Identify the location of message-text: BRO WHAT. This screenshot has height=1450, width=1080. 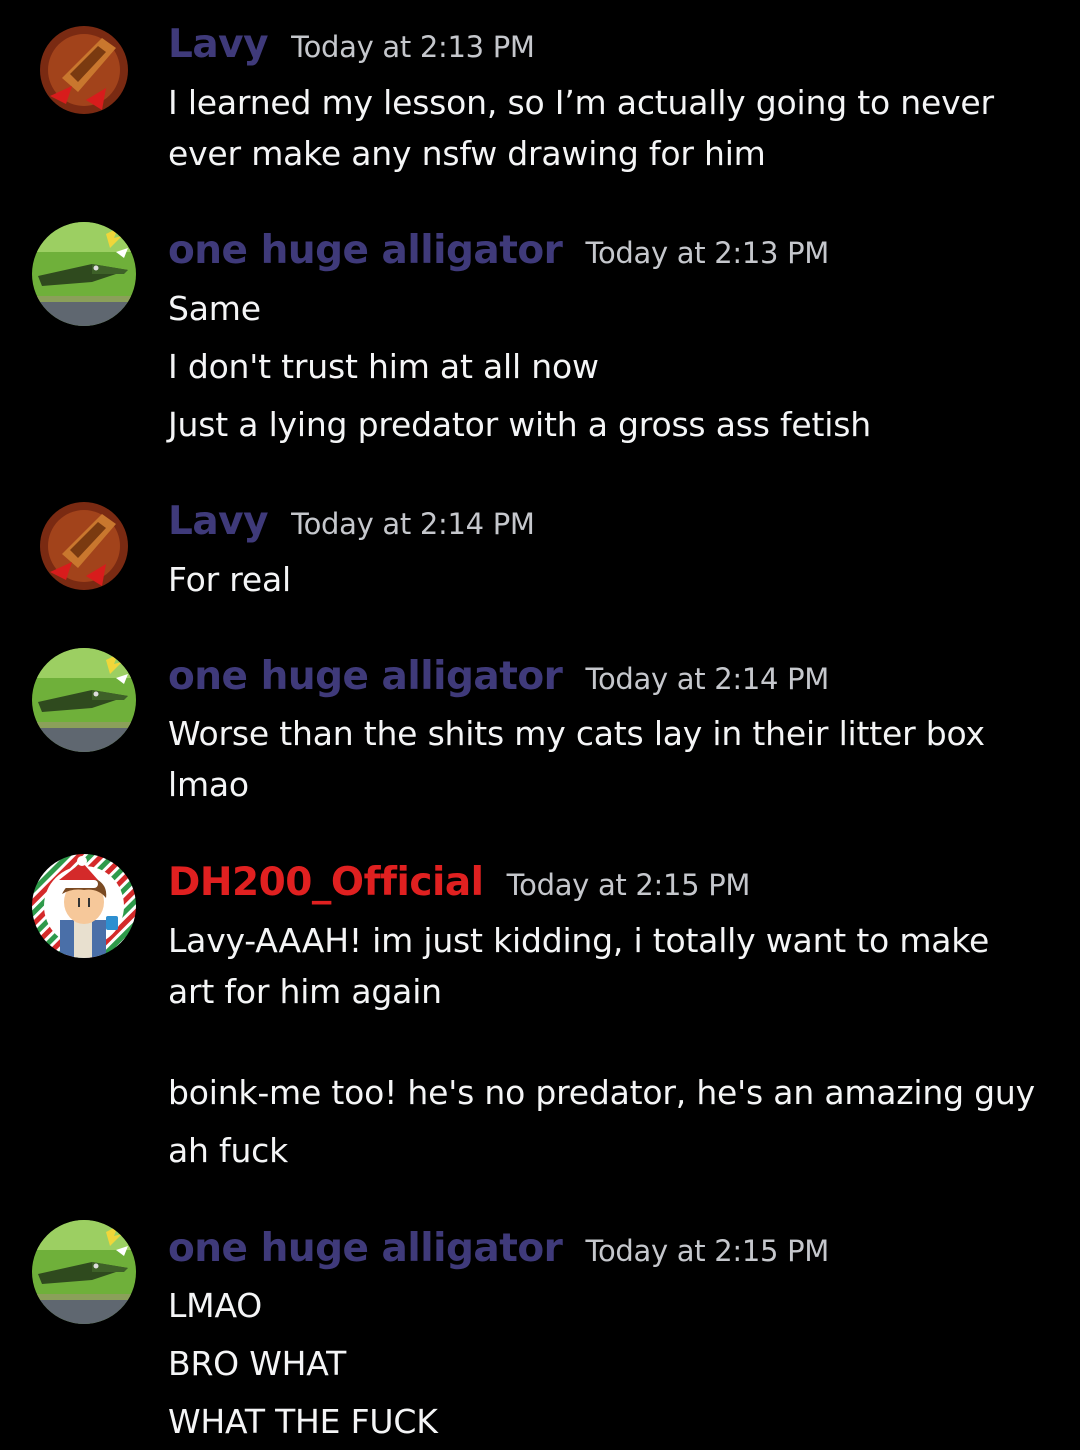
(257, 1363).